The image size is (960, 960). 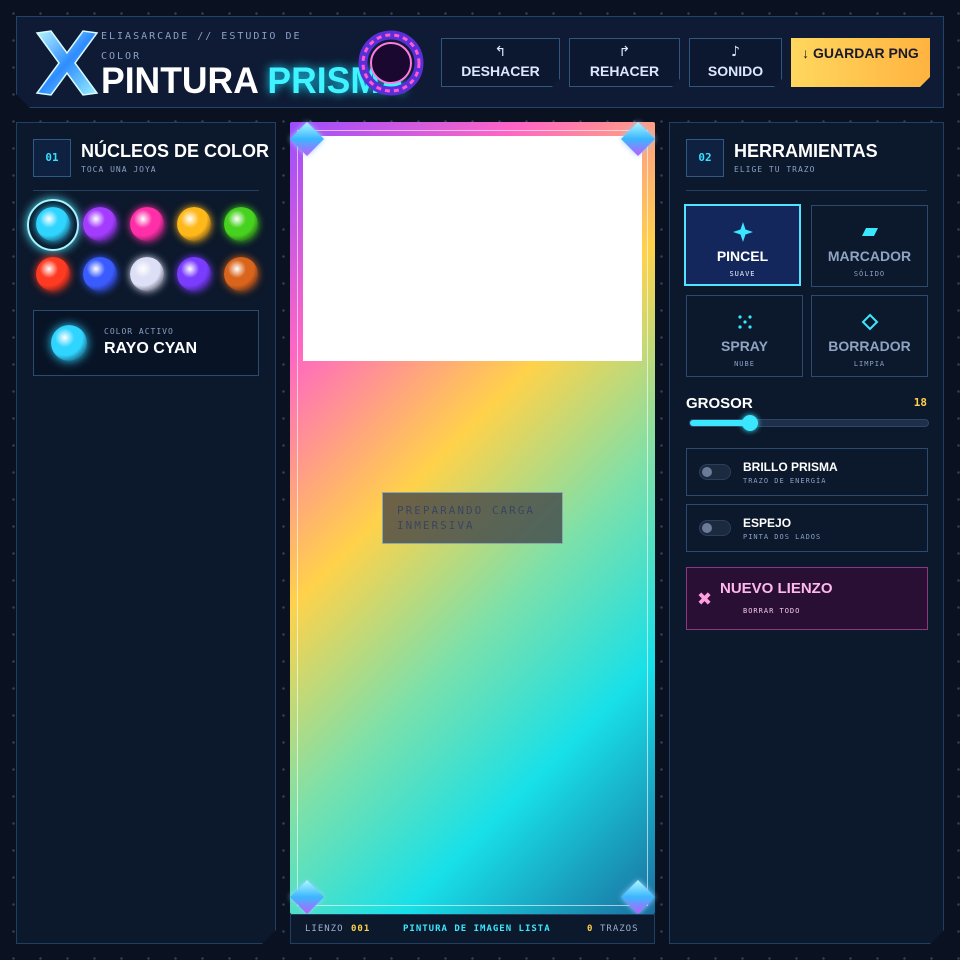 I want to click on toggle-prism-glow: BRILLO PRISMA TRAZO DE ENERGÍA, so click(x=807, y=472).